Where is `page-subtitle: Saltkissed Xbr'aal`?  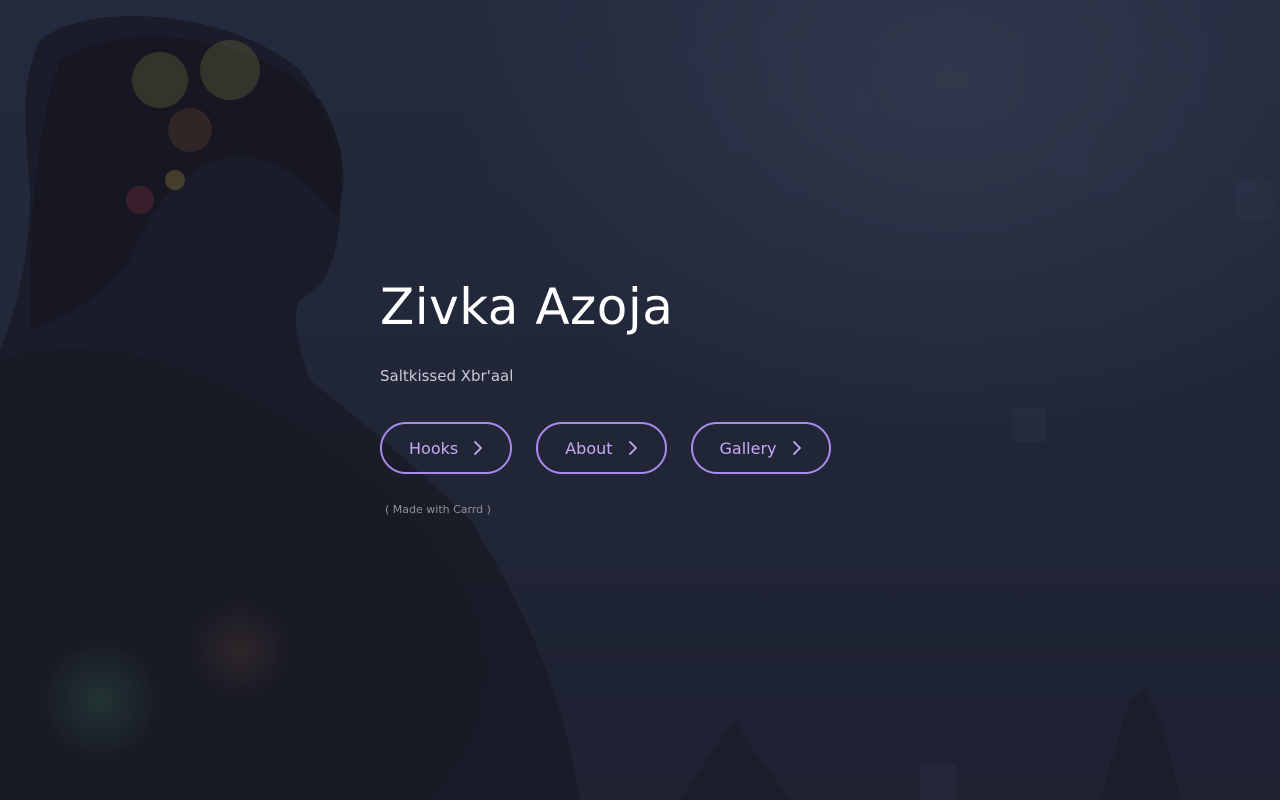
page-subtitle: Saltkissed Xbr'aal is located at coordinates (447, 376).